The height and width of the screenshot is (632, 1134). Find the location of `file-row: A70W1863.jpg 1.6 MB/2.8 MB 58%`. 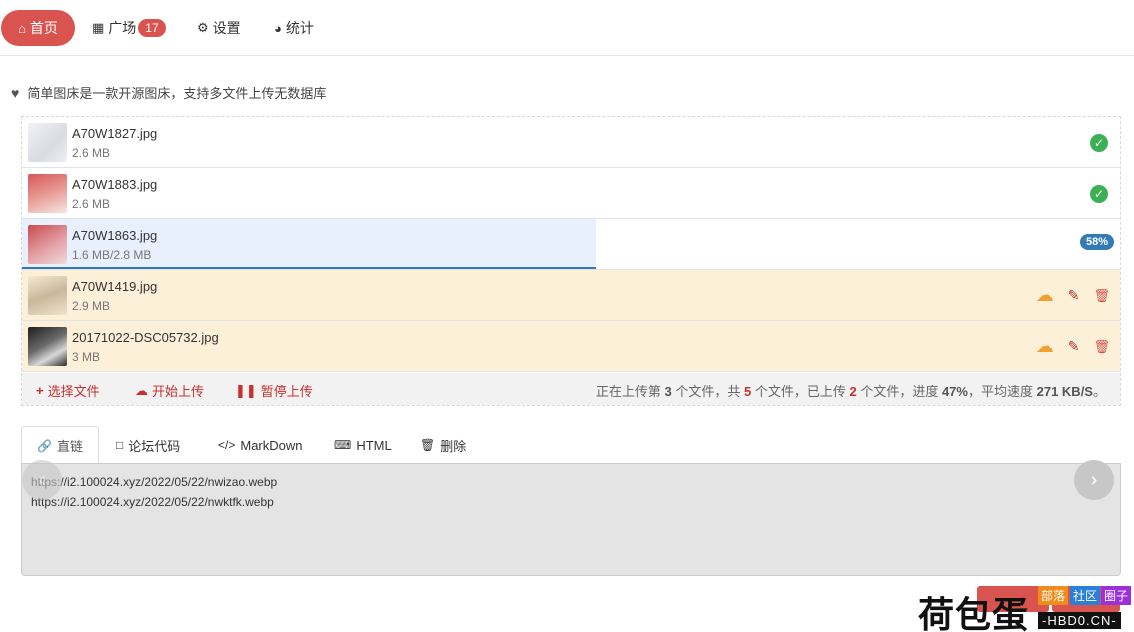

file-row: A70W1863.jpg 1.6 MB/2.8 MB 58% is located at coordinates (571, 244).